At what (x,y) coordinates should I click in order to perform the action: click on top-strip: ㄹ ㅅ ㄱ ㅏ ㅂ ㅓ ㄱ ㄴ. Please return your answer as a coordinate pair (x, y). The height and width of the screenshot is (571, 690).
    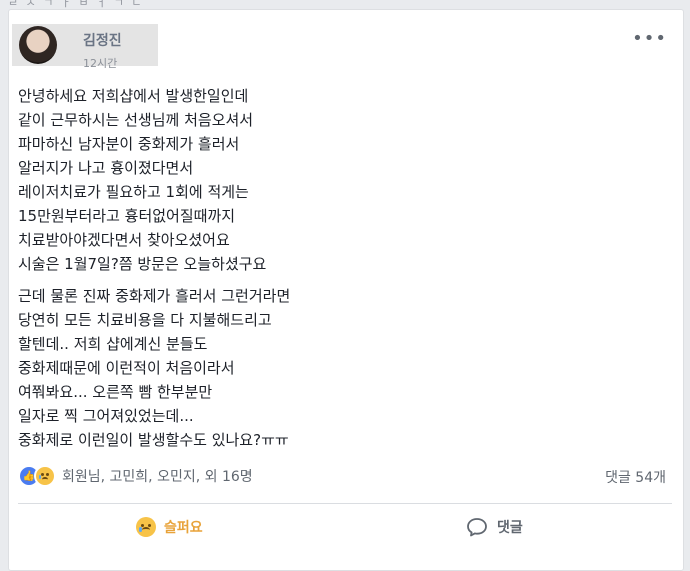
    Looking at the image, I should click on (345, 4).